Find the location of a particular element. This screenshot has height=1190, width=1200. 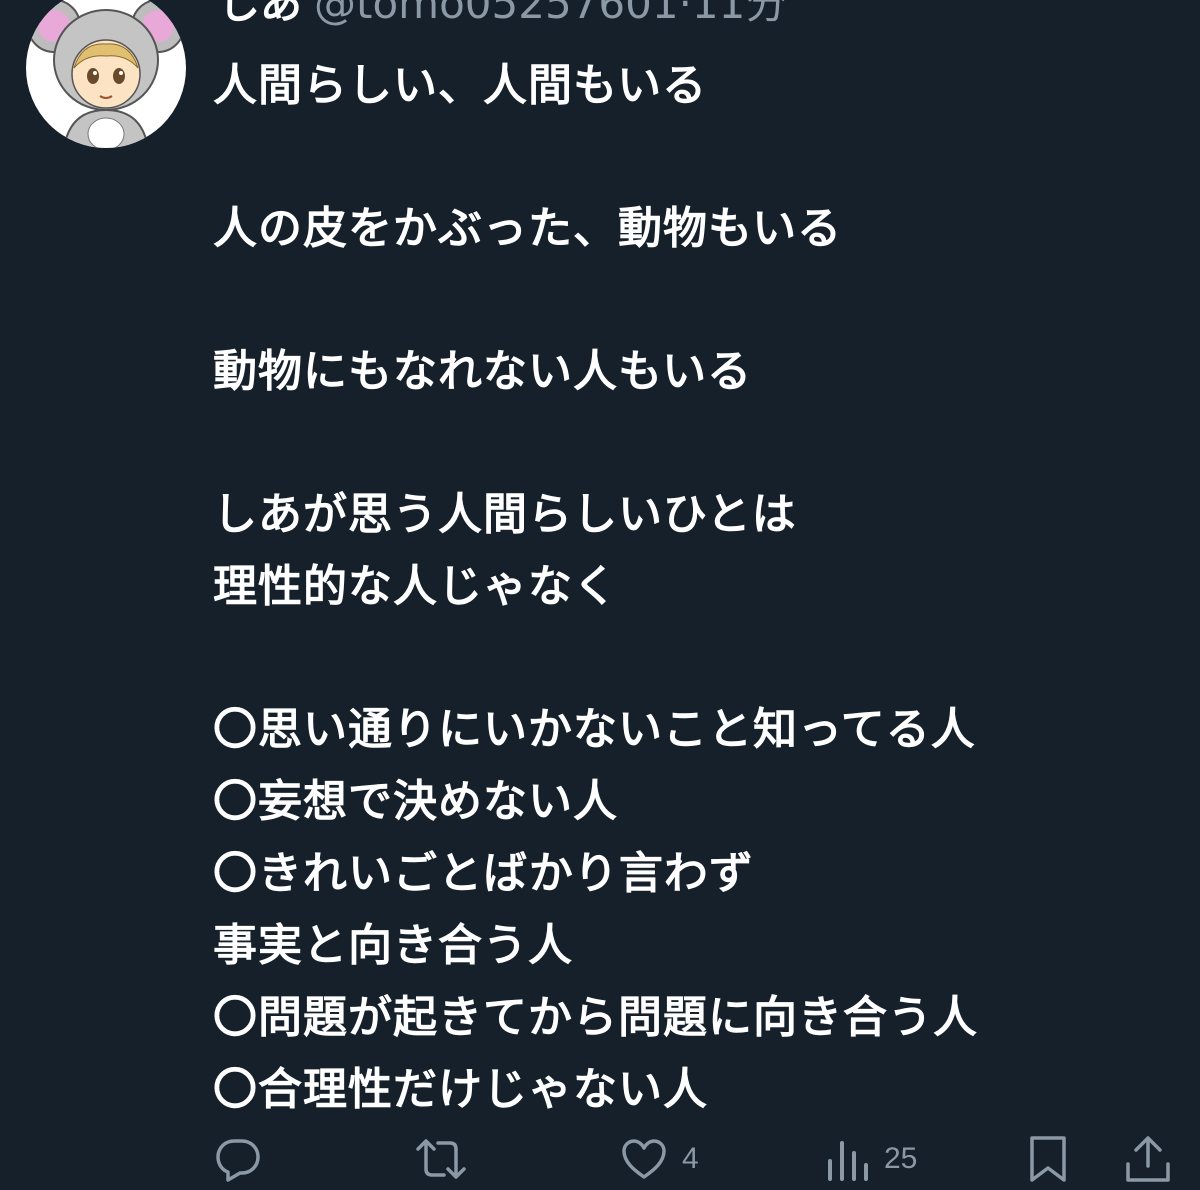

heart-icon is located at coordinates (644, 1159).